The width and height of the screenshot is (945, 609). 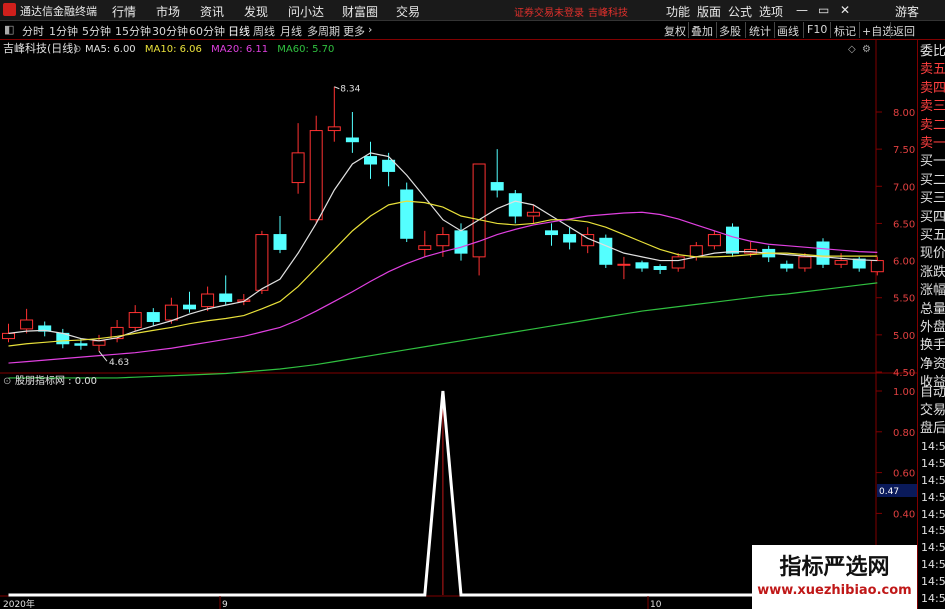 I want to click on panel-toggle-icon: ◧, so click(x=9, y=29).